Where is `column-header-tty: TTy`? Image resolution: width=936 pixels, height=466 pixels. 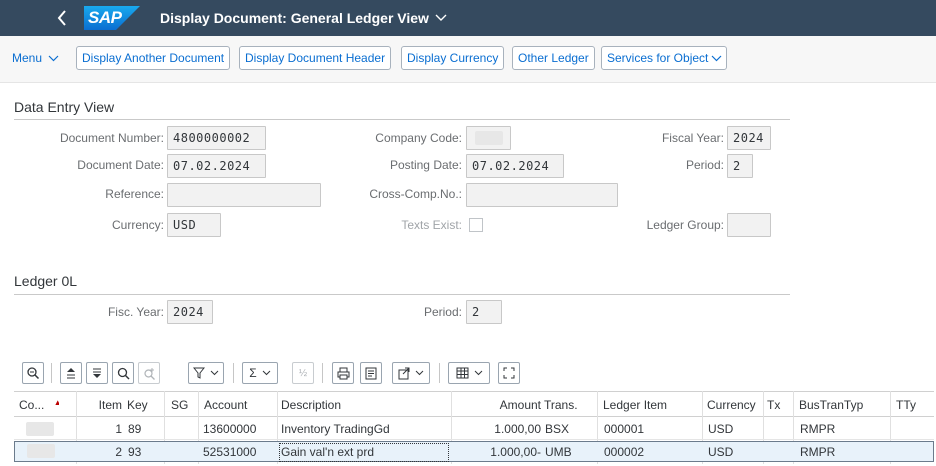
column-header-tty: TTy is located at coordinates (911, 405).